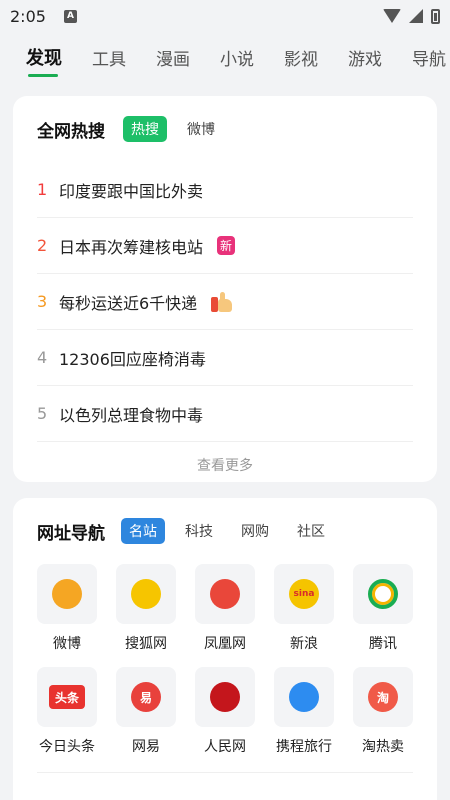 The height and width of the screenshot is (800, 450). I want to click on chip-weibo: 微博, so click(201, 129).